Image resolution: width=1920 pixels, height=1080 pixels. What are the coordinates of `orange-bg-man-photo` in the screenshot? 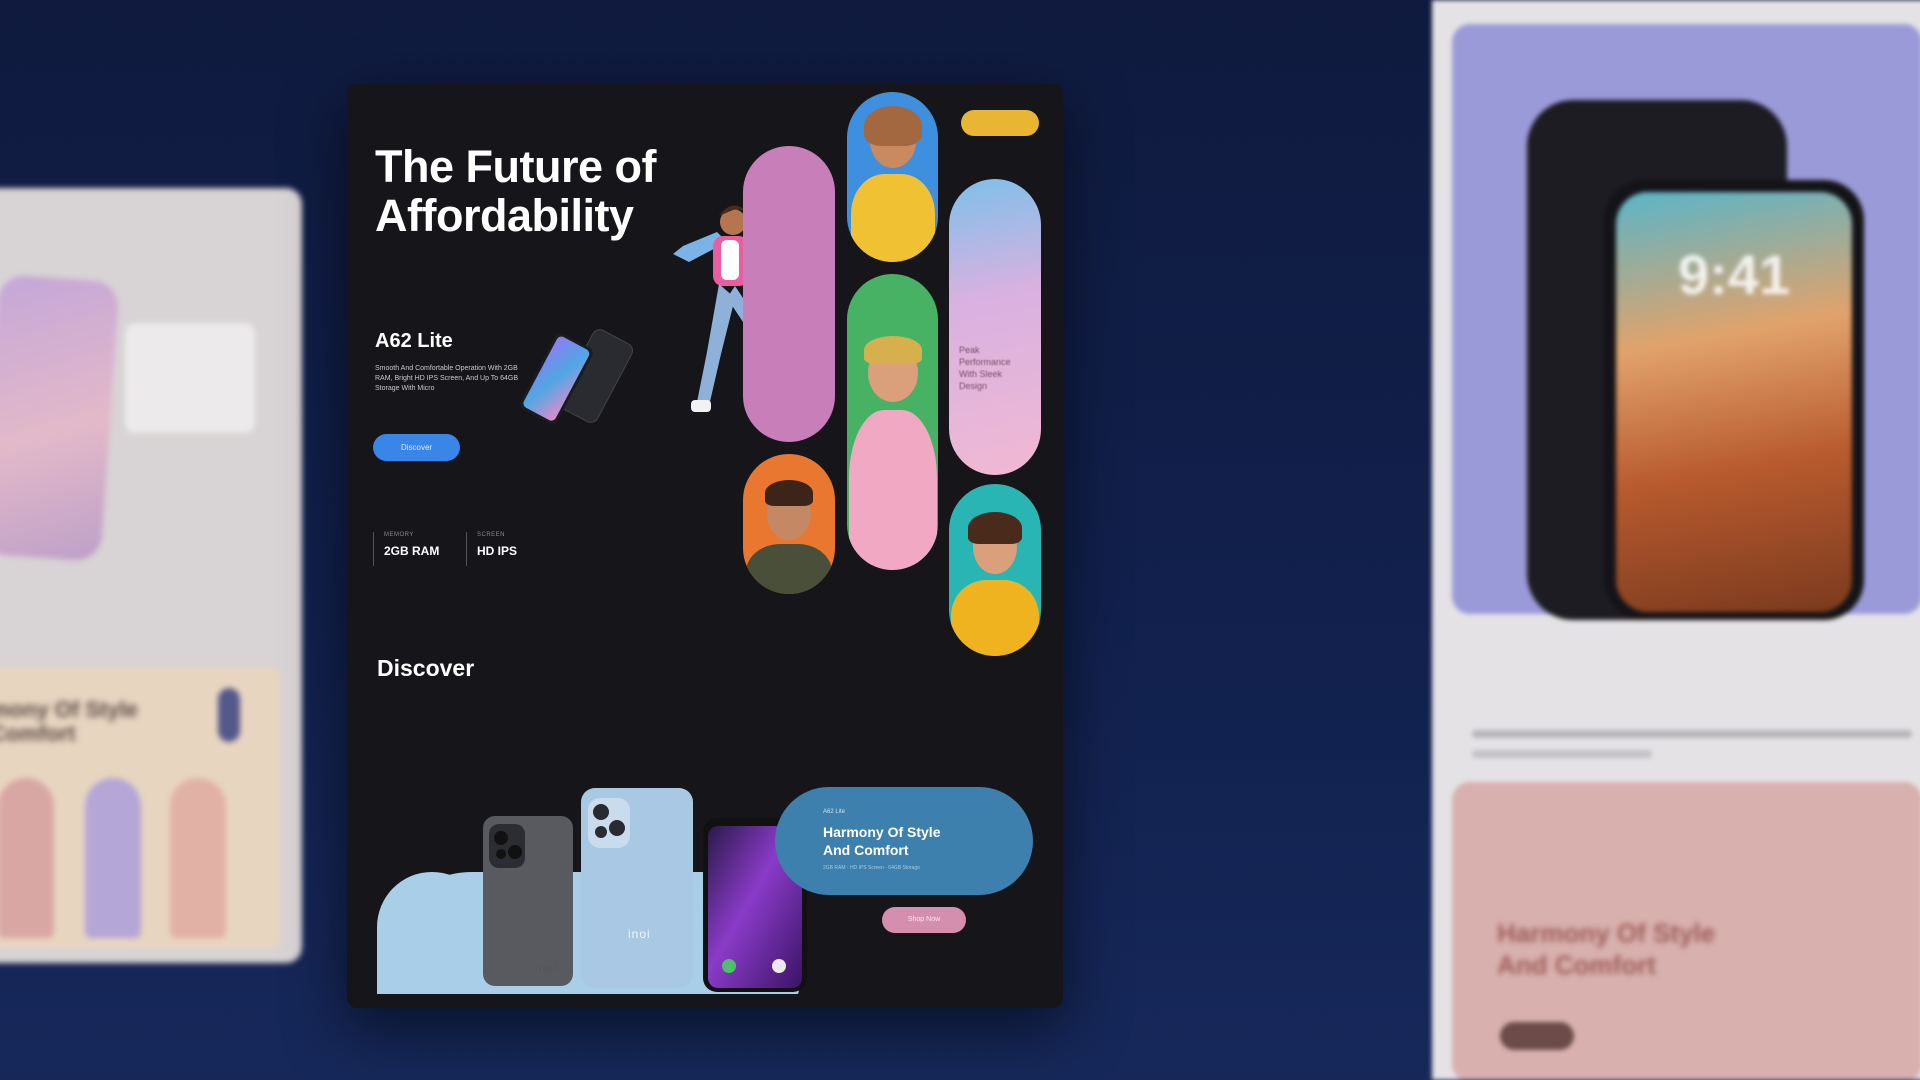 It's located at (789, 524).